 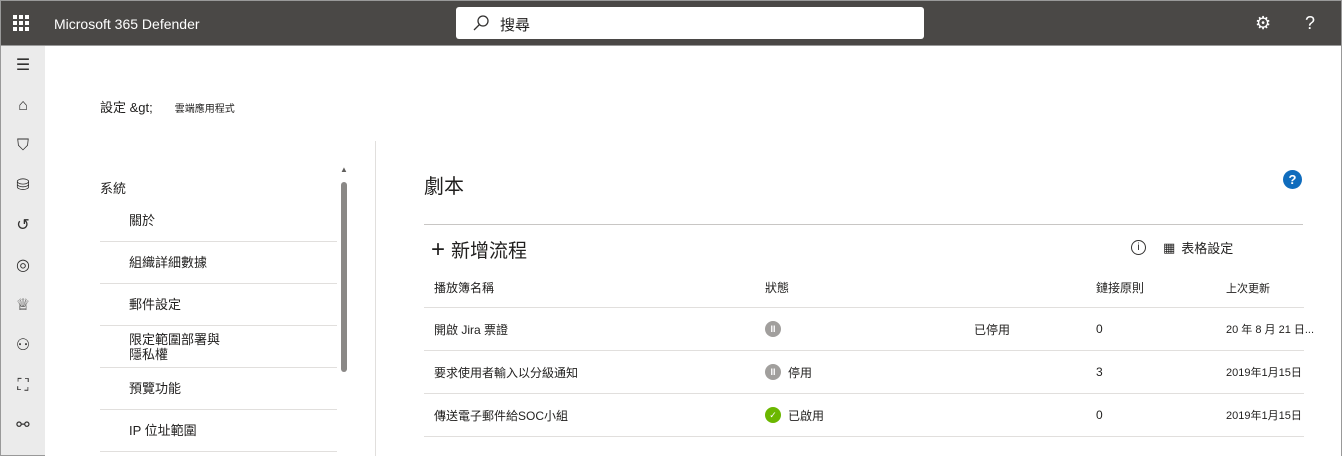 I want to click on info-icon: i, so click(x=1138, y=247).